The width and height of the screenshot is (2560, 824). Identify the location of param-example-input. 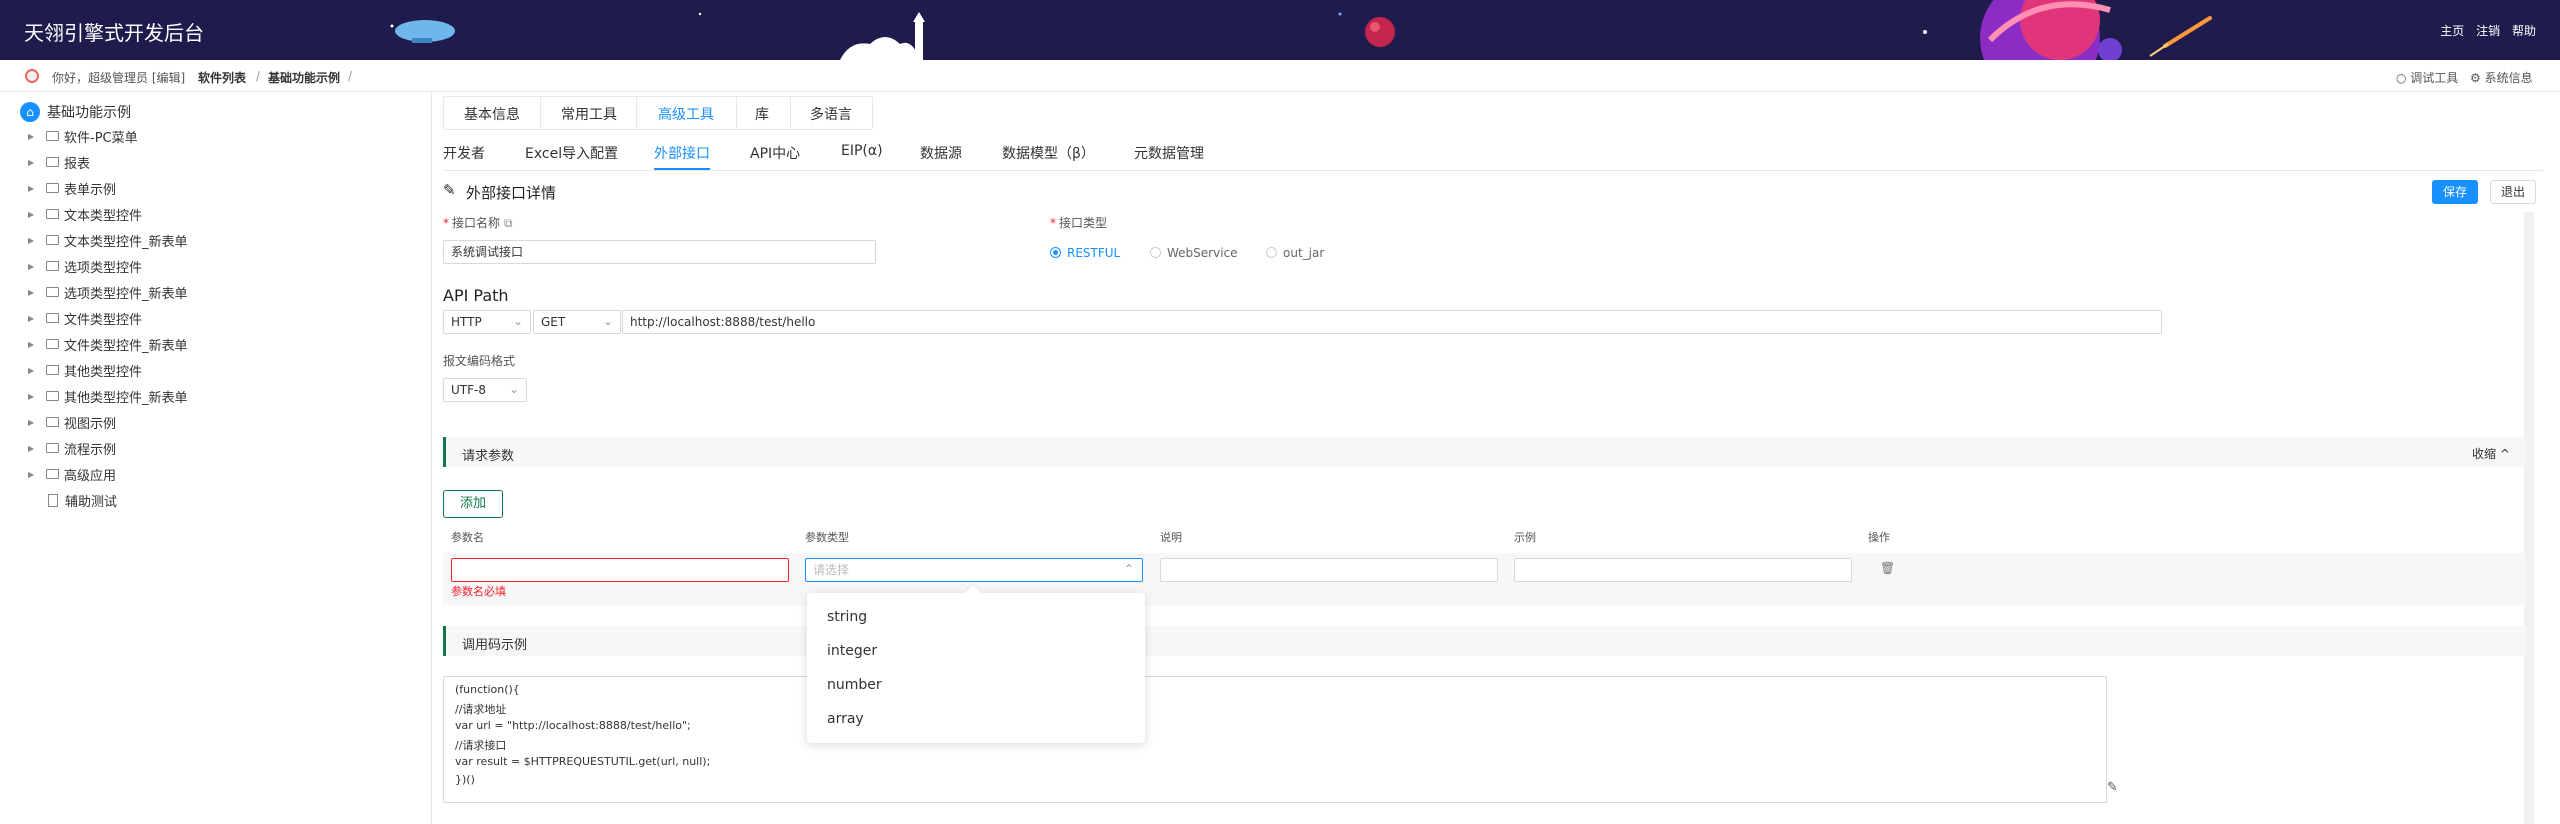
(1683, 570).